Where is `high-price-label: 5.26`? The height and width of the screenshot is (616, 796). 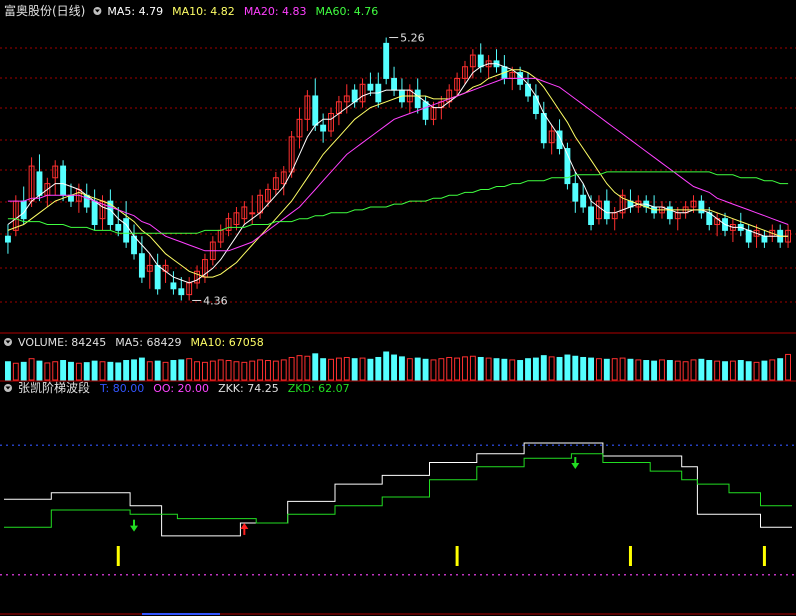
high-price-label: 5.26 is located at coordinates (412, 38).